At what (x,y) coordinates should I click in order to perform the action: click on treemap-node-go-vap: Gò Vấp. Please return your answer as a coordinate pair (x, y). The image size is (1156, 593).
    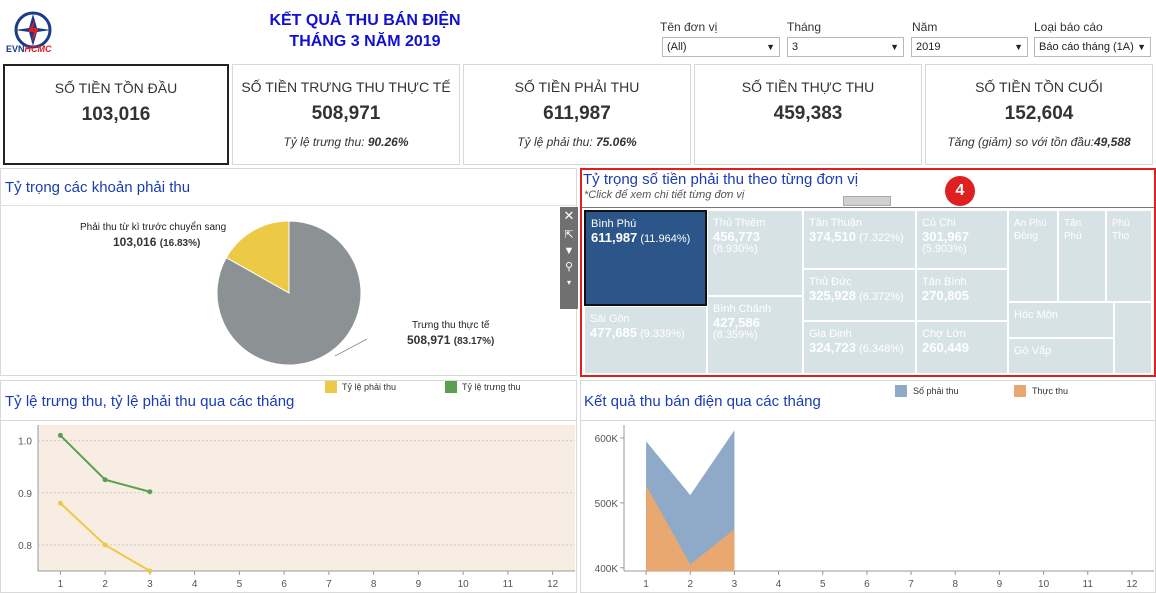
    Looking at the image, I should click on (1061, 356).